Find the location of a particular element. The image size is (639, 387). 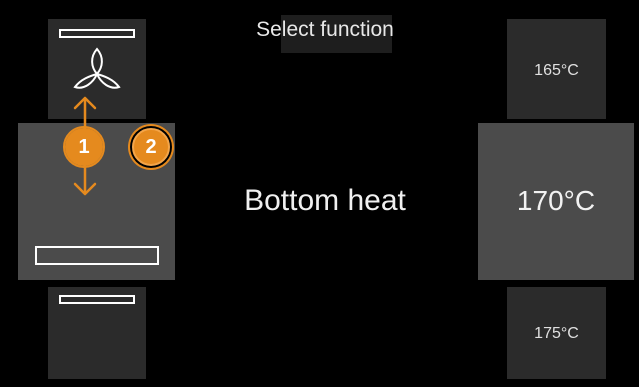

callout-badge-2: 2 is located at coordinates (151, 147).